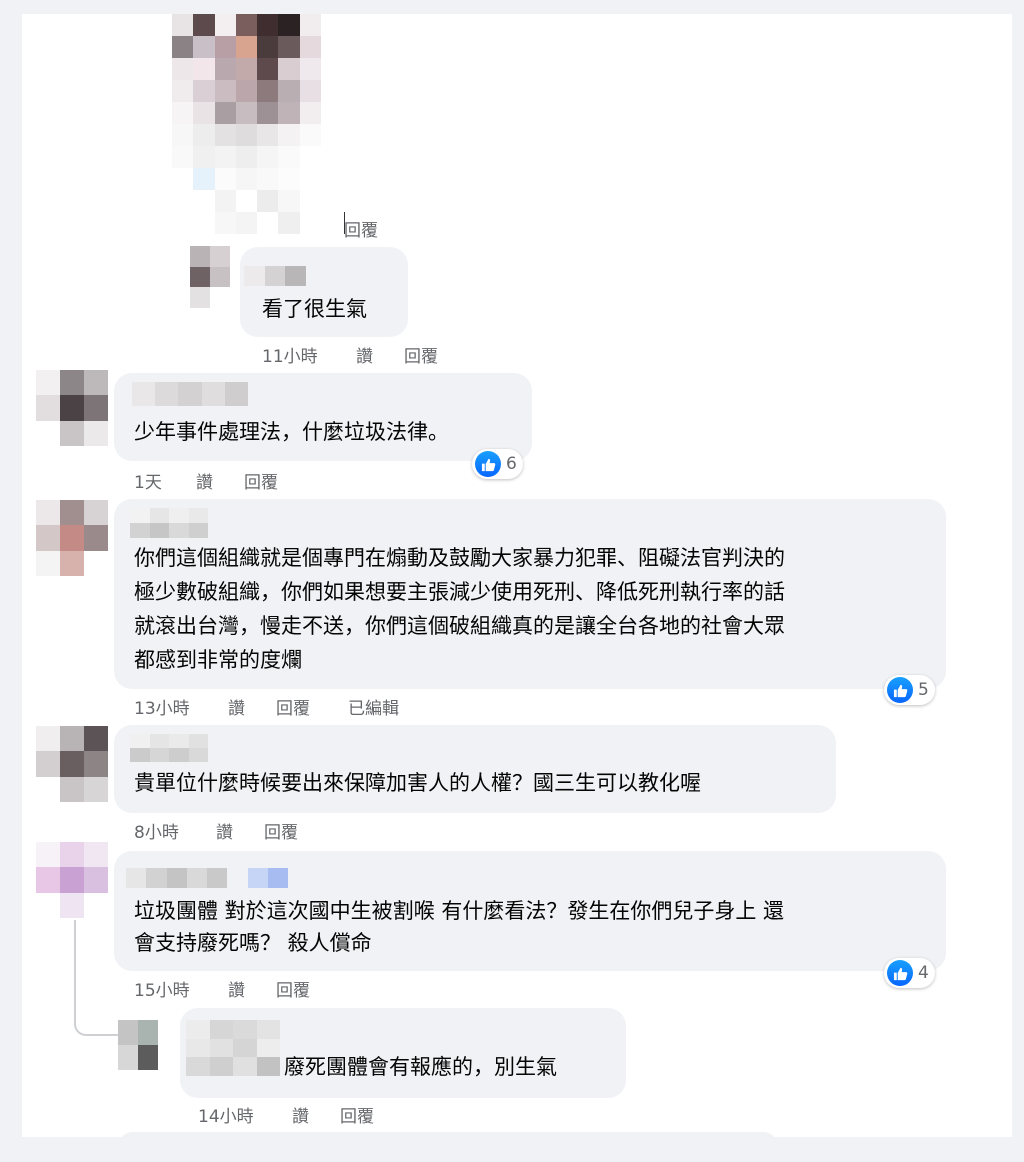  Describe the element at coordinates (290, 354) in the screenshot. I see `comment-time: 11小時` at that location.